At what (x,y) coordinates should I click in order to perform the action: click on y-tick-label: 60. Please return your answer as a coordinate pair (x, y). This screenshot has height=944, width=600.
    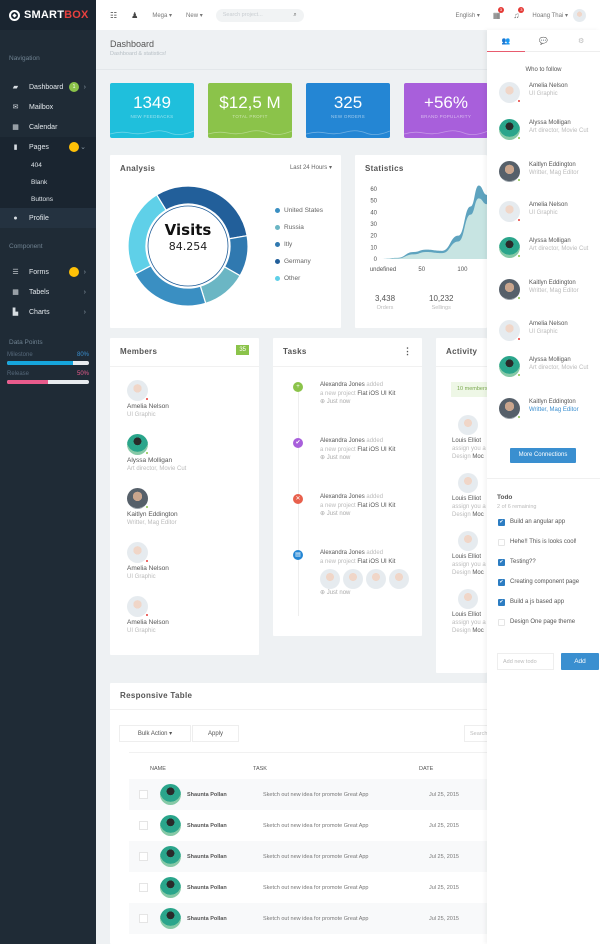
    Looking at the image, I should click on (373, 190).